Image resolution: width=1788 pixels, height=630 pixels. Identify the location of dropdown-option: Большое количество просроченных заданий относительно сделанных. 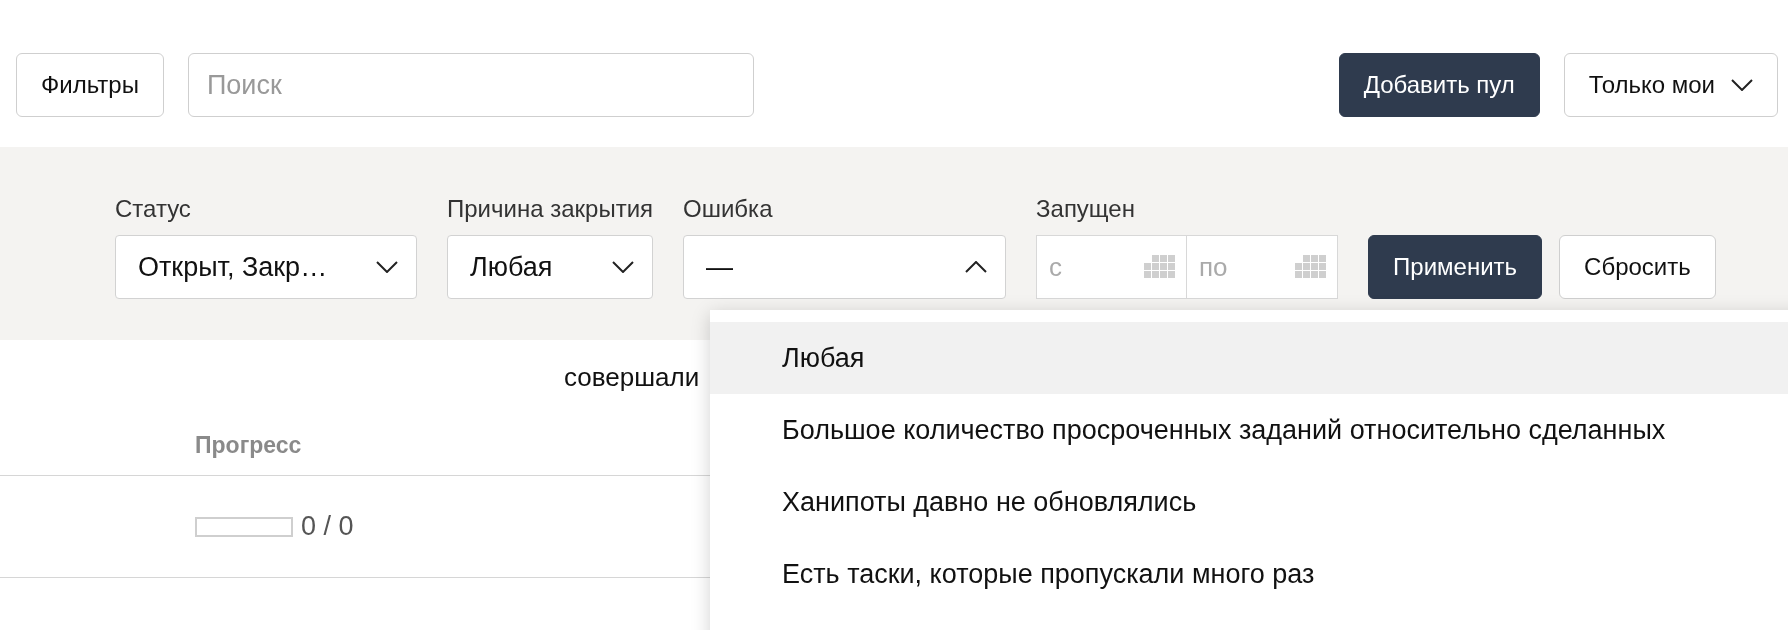
(1249, 430).